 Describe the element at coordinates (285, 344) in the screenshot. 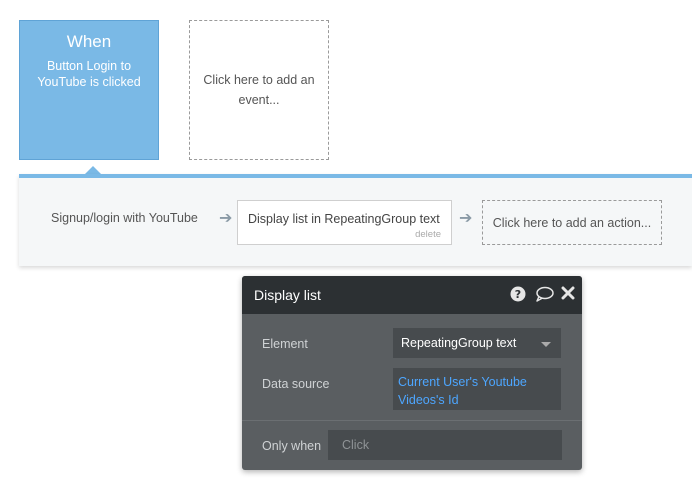

I see `element-label: Element` at that location.